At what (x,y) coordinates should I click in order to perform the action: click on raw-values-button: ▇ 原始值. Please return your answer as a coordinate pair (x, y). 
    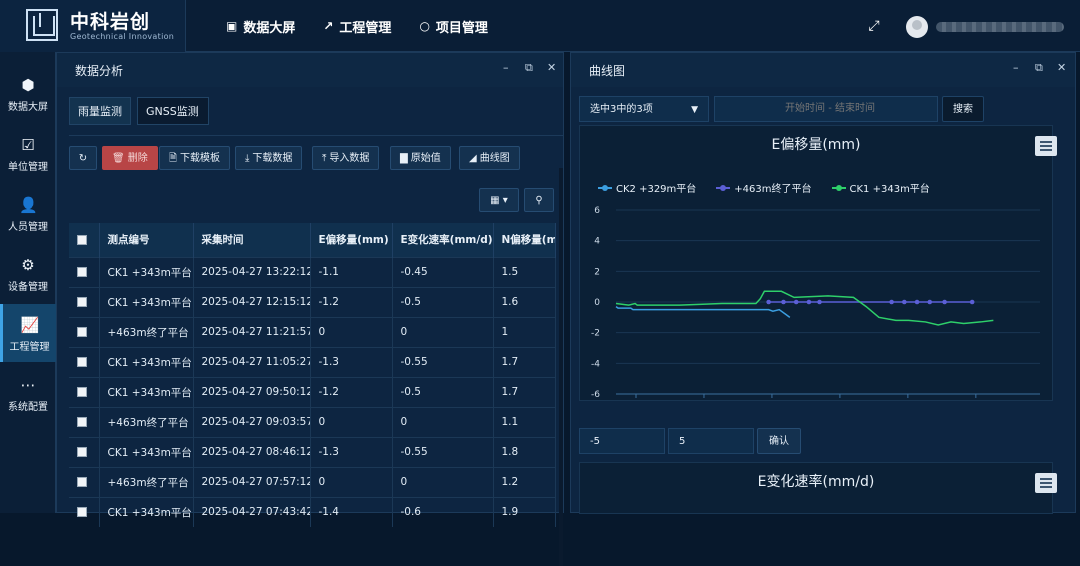
    Looking at the image, I should click on (420, 158).